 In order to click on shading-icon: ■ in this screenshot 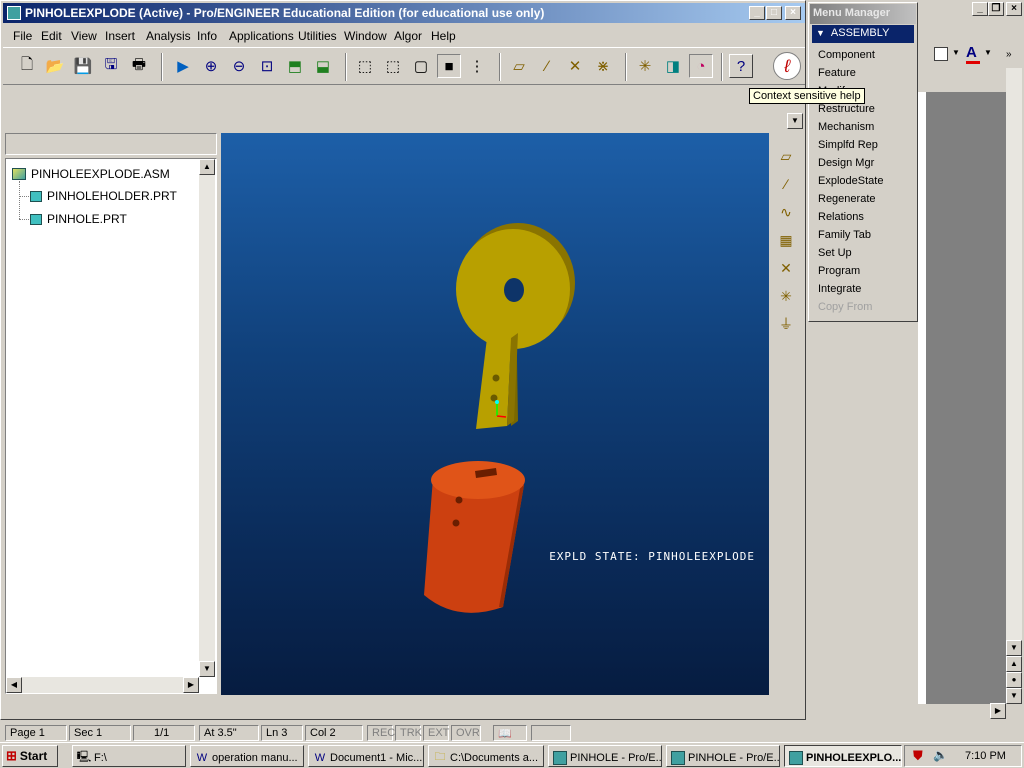, I will do `click(449, 66)`.